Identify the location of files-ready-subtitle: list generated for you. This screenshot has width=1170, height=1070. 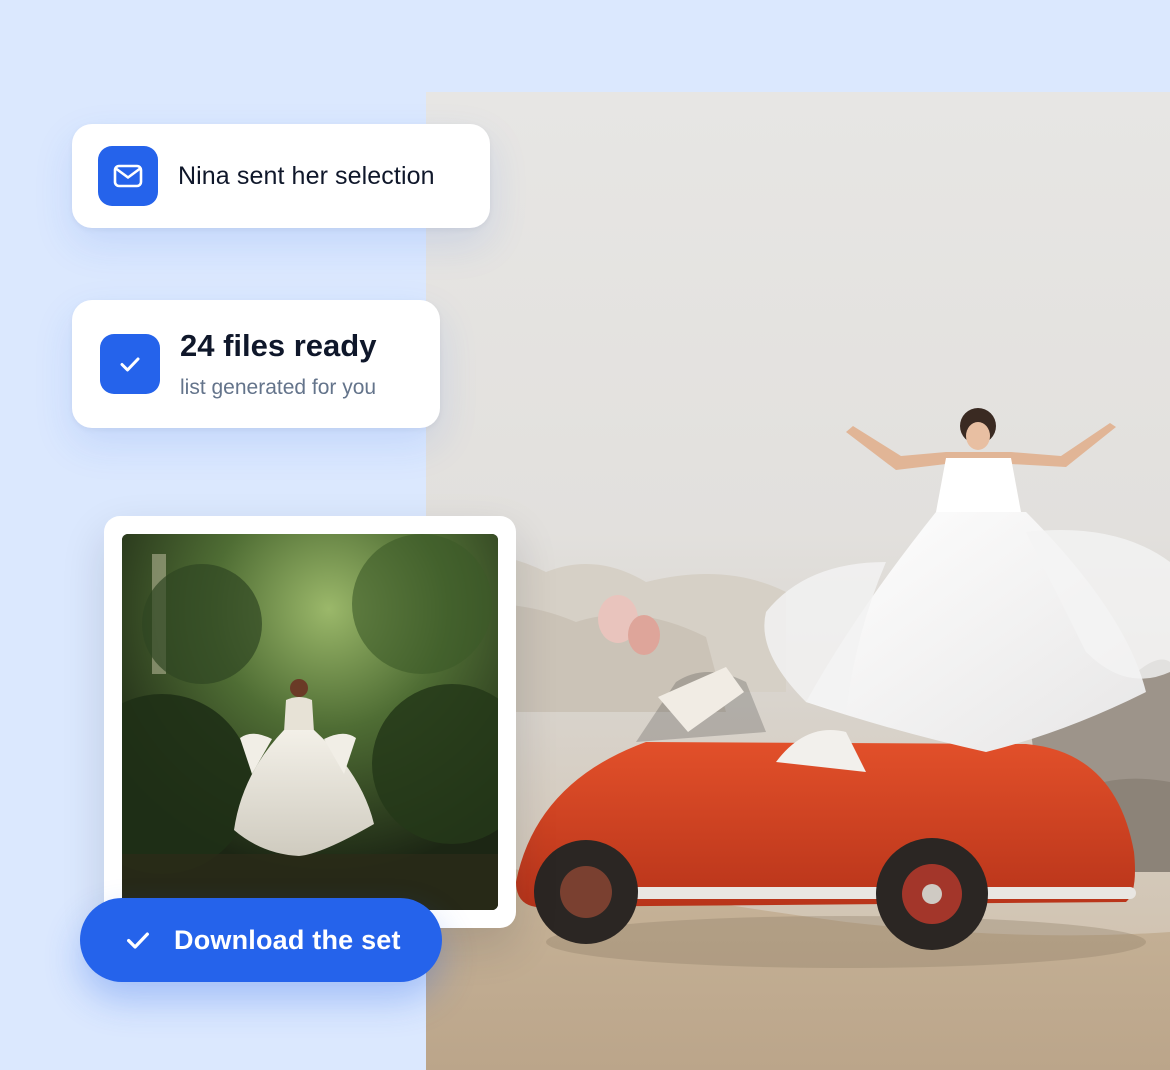
(278, 387).